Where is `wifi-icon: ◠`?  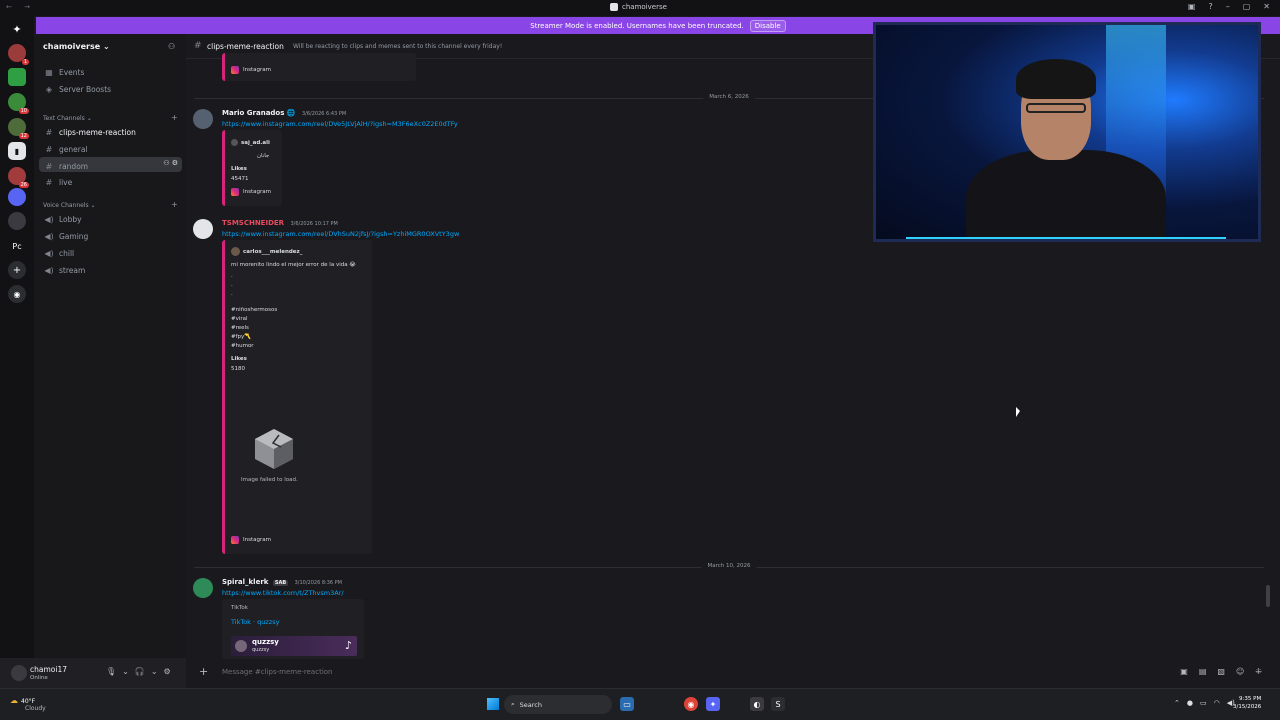 wifi-icon: ◠ is located at coordinates (1217, 703).